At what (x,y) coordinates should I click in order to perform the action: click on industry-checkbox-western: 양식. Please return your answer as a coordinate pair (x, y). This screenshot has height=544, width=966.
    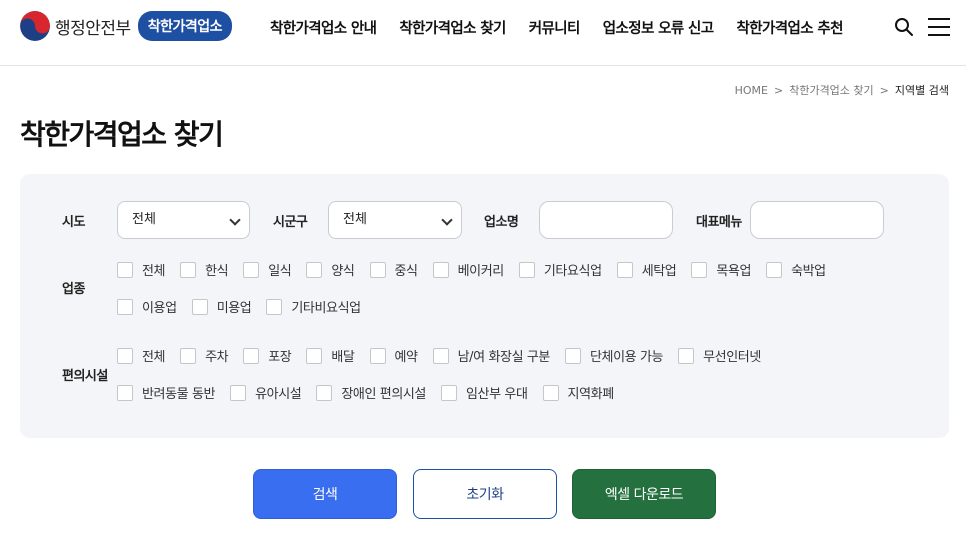
    Looking at the image, I should click on (330, 269).